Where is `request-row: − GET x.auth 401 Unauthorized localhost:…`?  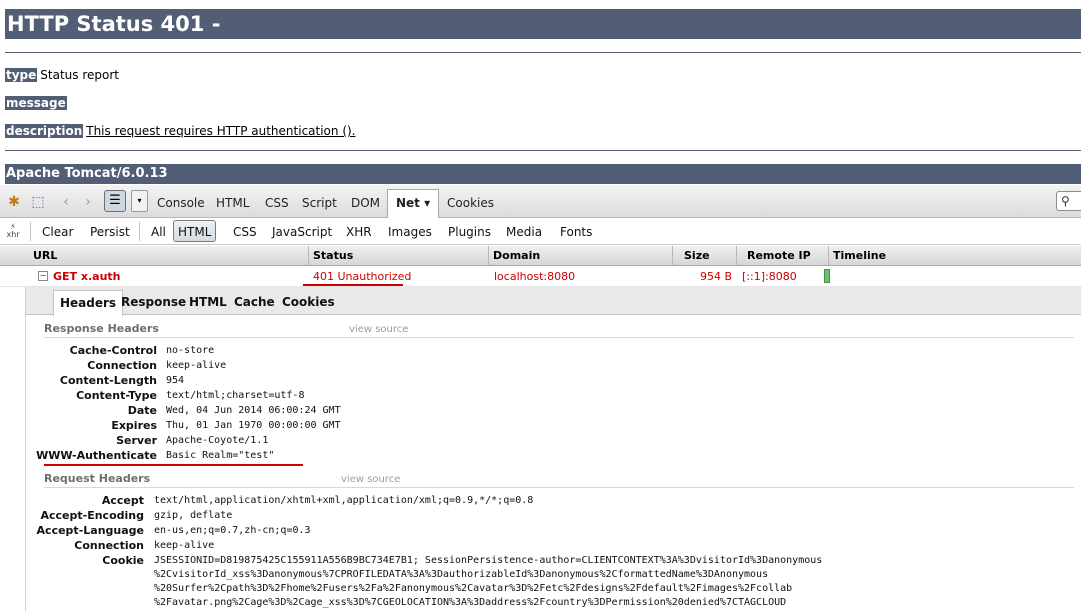 request-row: − GET x.auth 401 Unauthorized localhost:… is located at coordinates (540, 276).